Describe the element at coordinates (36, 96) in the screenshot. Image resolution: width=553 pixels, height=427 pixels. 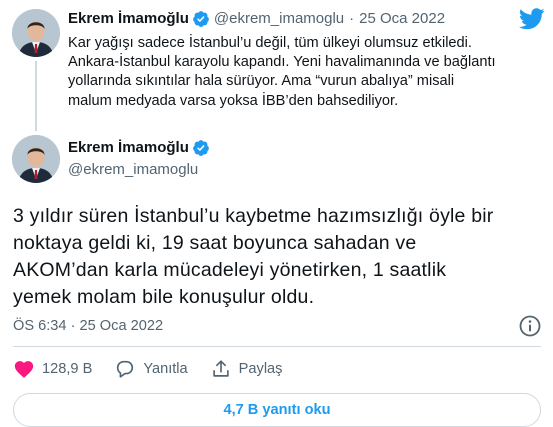
I see `thread-connector` at that location.